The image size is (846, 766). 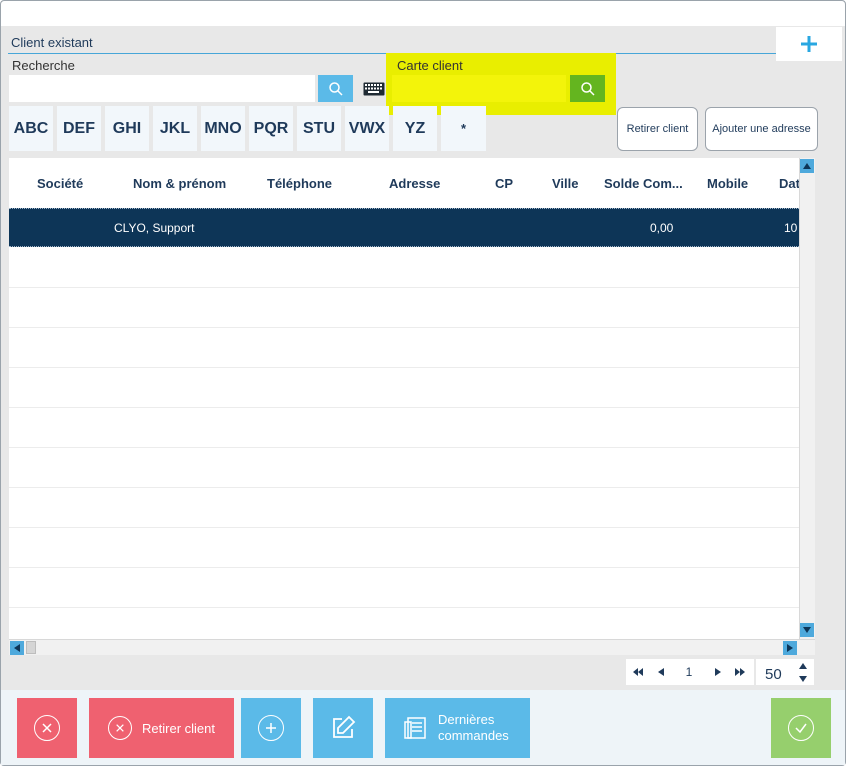 I want to click on cell-date: 10, so click(x=791, y=228).